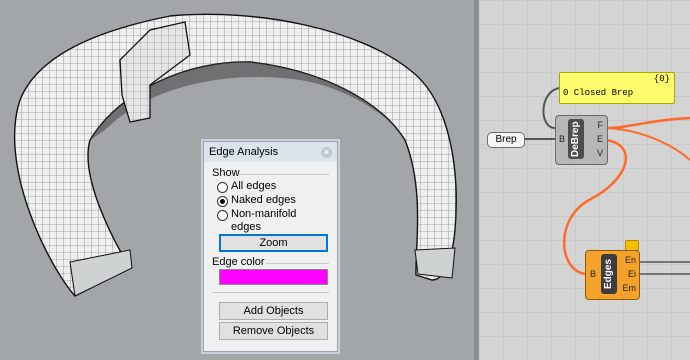 Image resolution: width=690 pixels, height=360 pixels. I want to click on debrep-component: B DeBrep F E V, so click(581, 140).